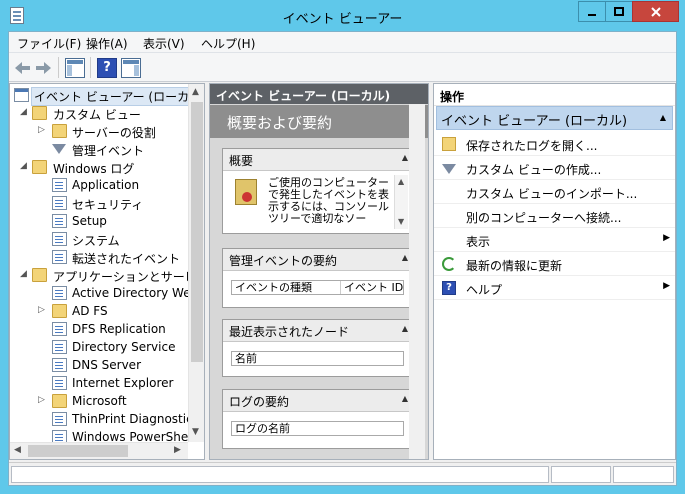 The width and height of the screenshot is (685, 494). I want to click on help-icon: ?, so click(107, 68).